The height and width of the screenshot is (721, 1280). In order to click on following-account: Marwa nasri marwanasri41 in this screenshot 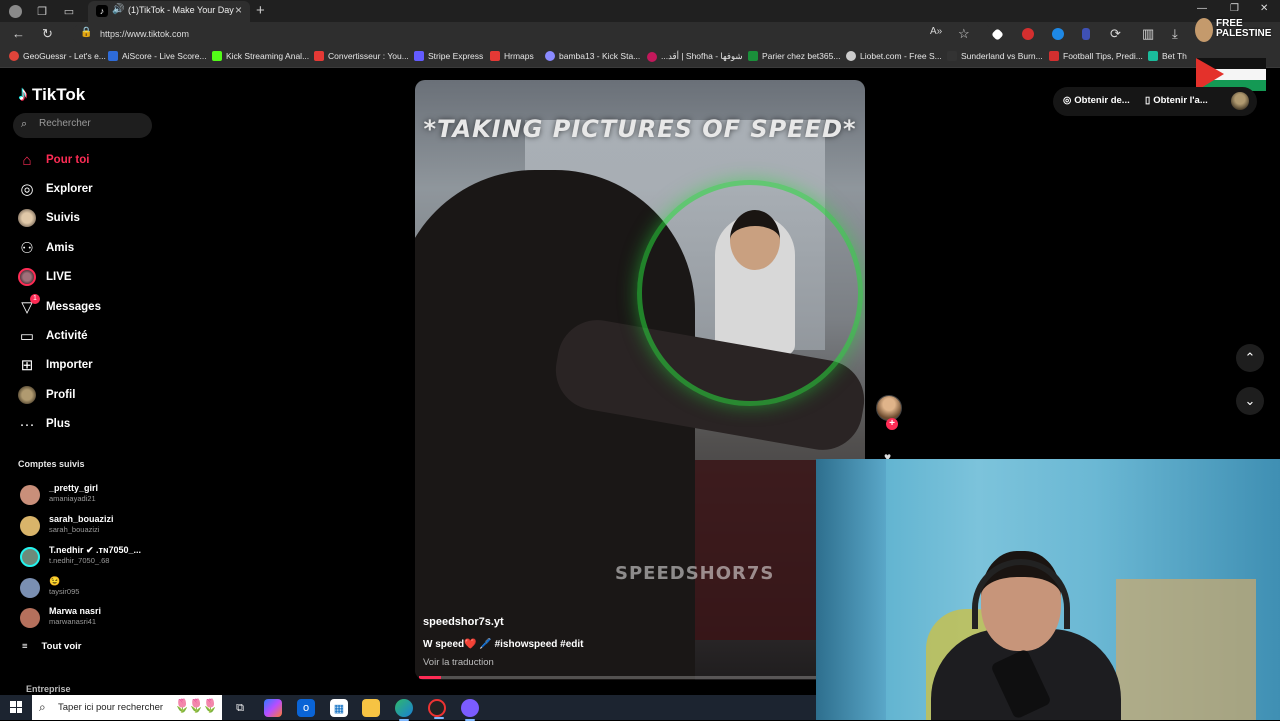, I will do `click(88, 620)`.